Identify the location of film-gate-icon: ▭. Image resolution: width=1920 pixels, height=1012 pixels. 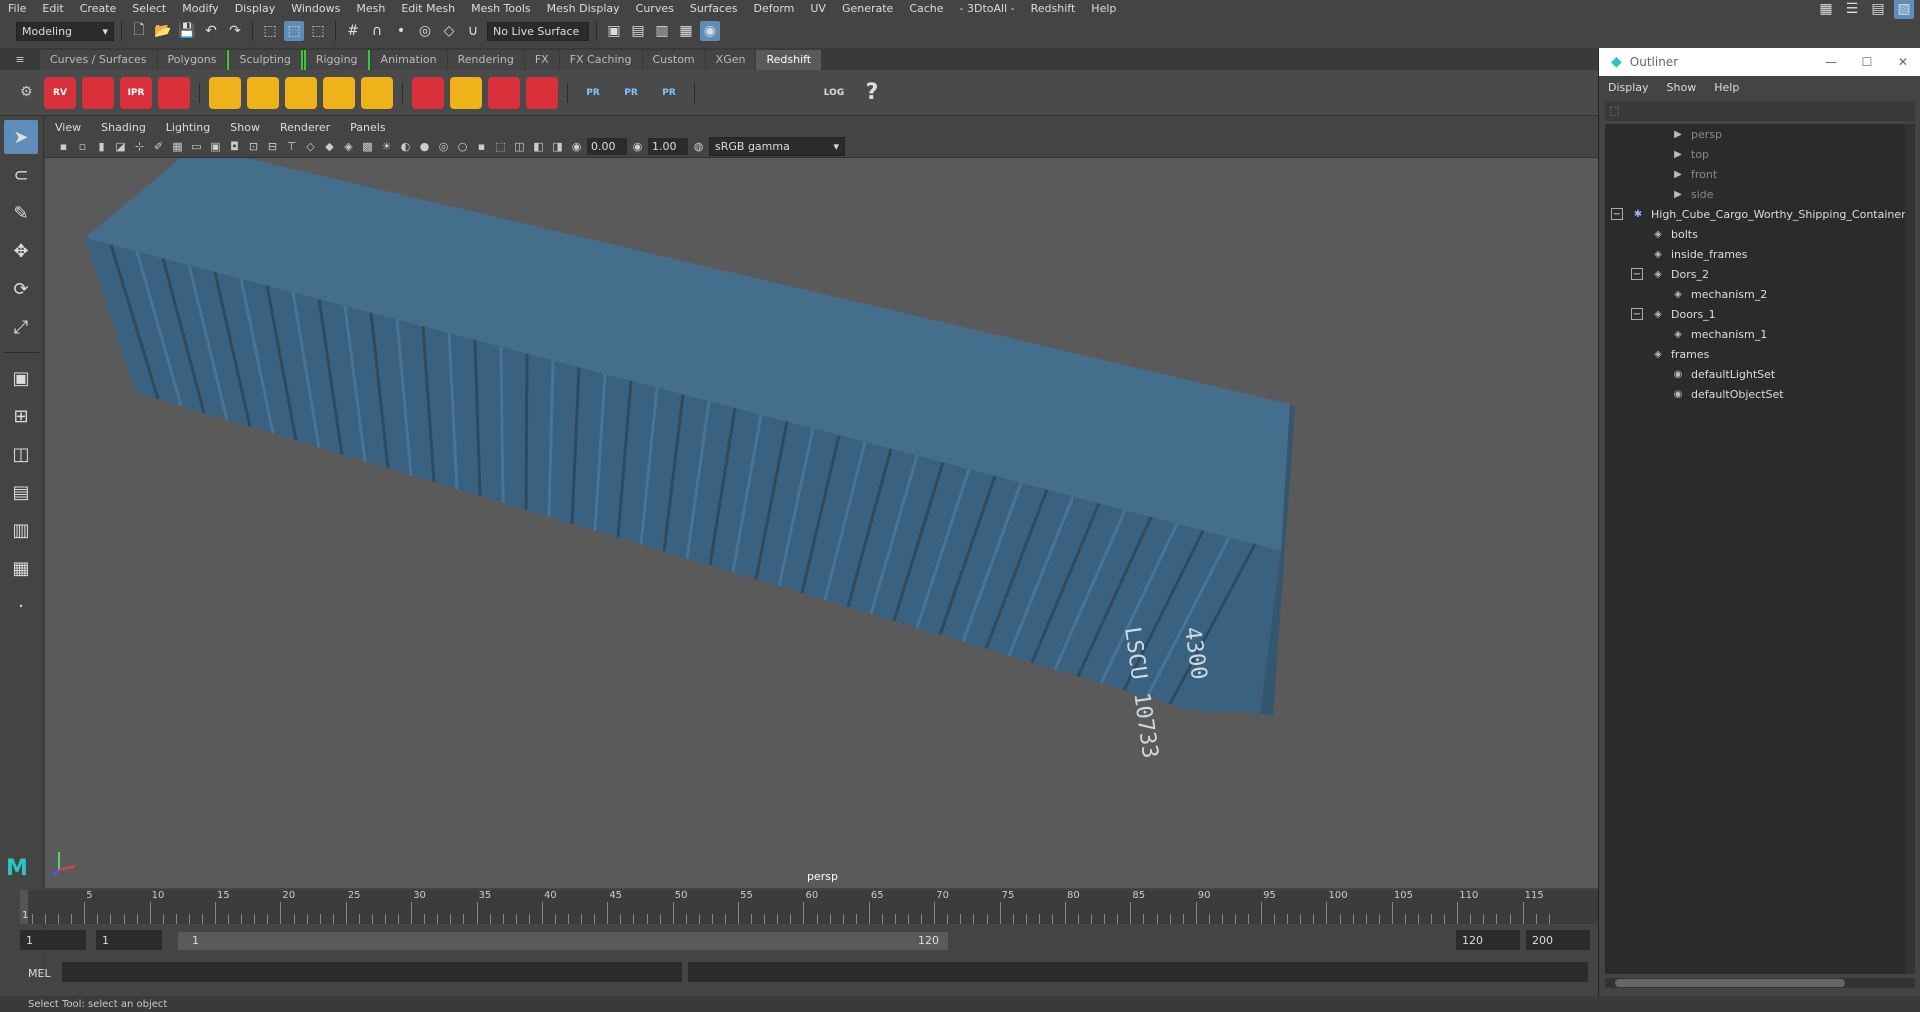
(196, 146).